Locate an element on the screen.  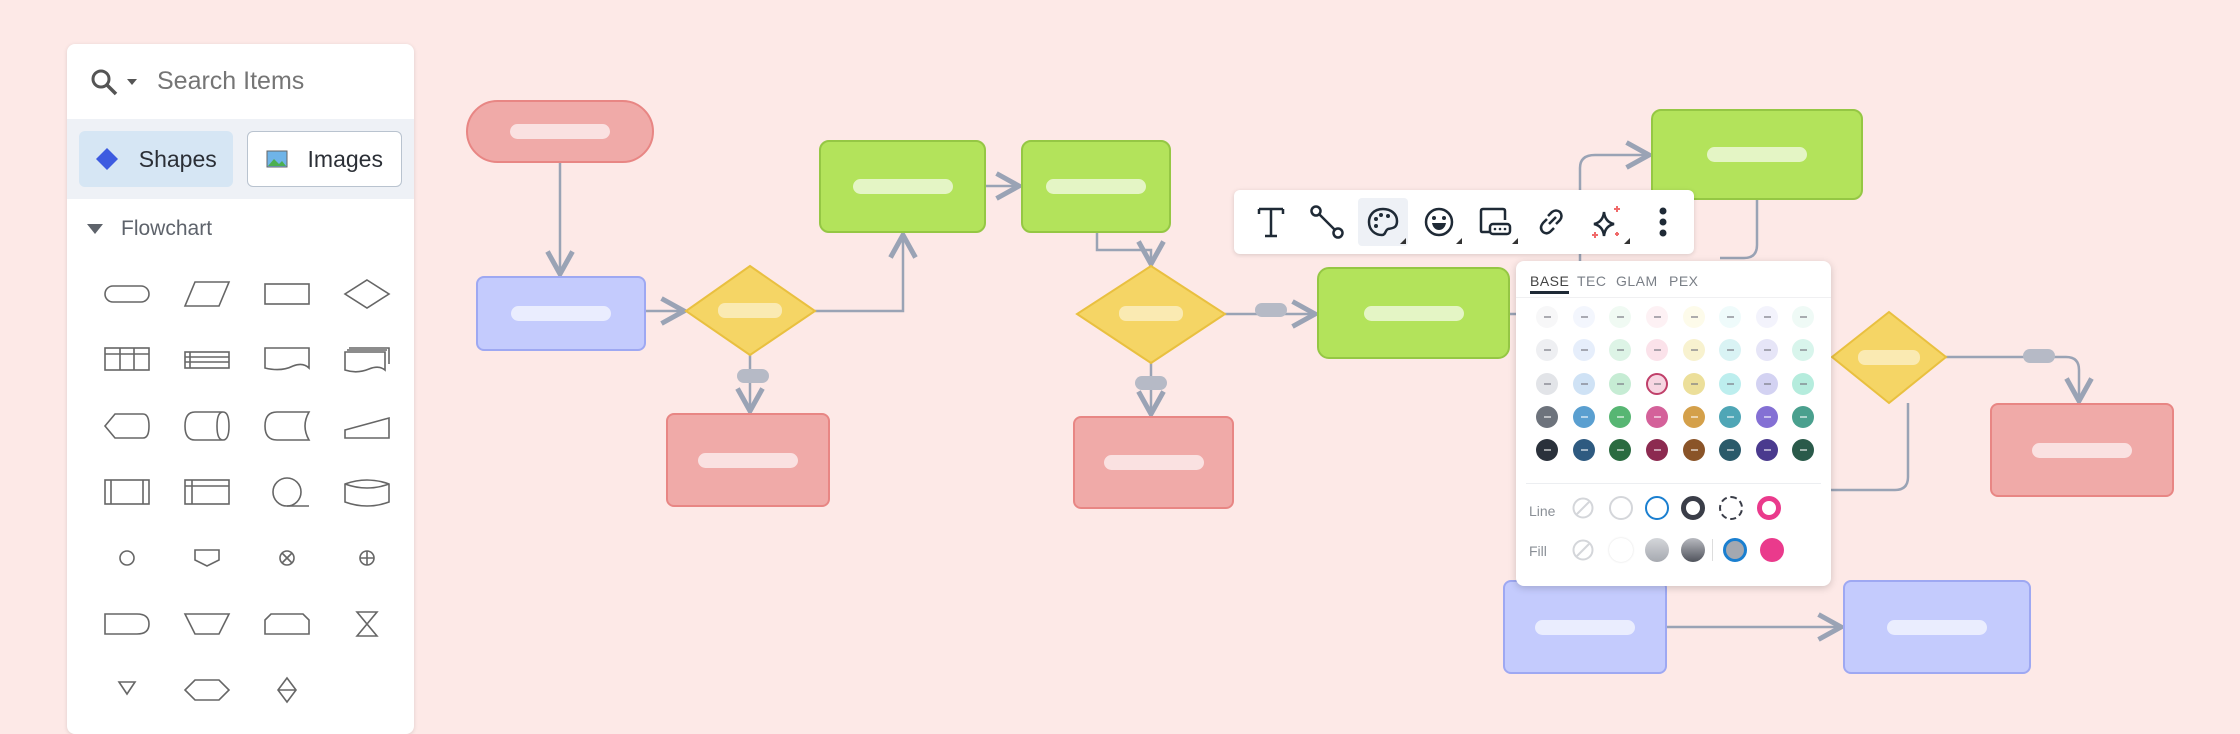
no-line-icon is located at coordinates (1583, 508).